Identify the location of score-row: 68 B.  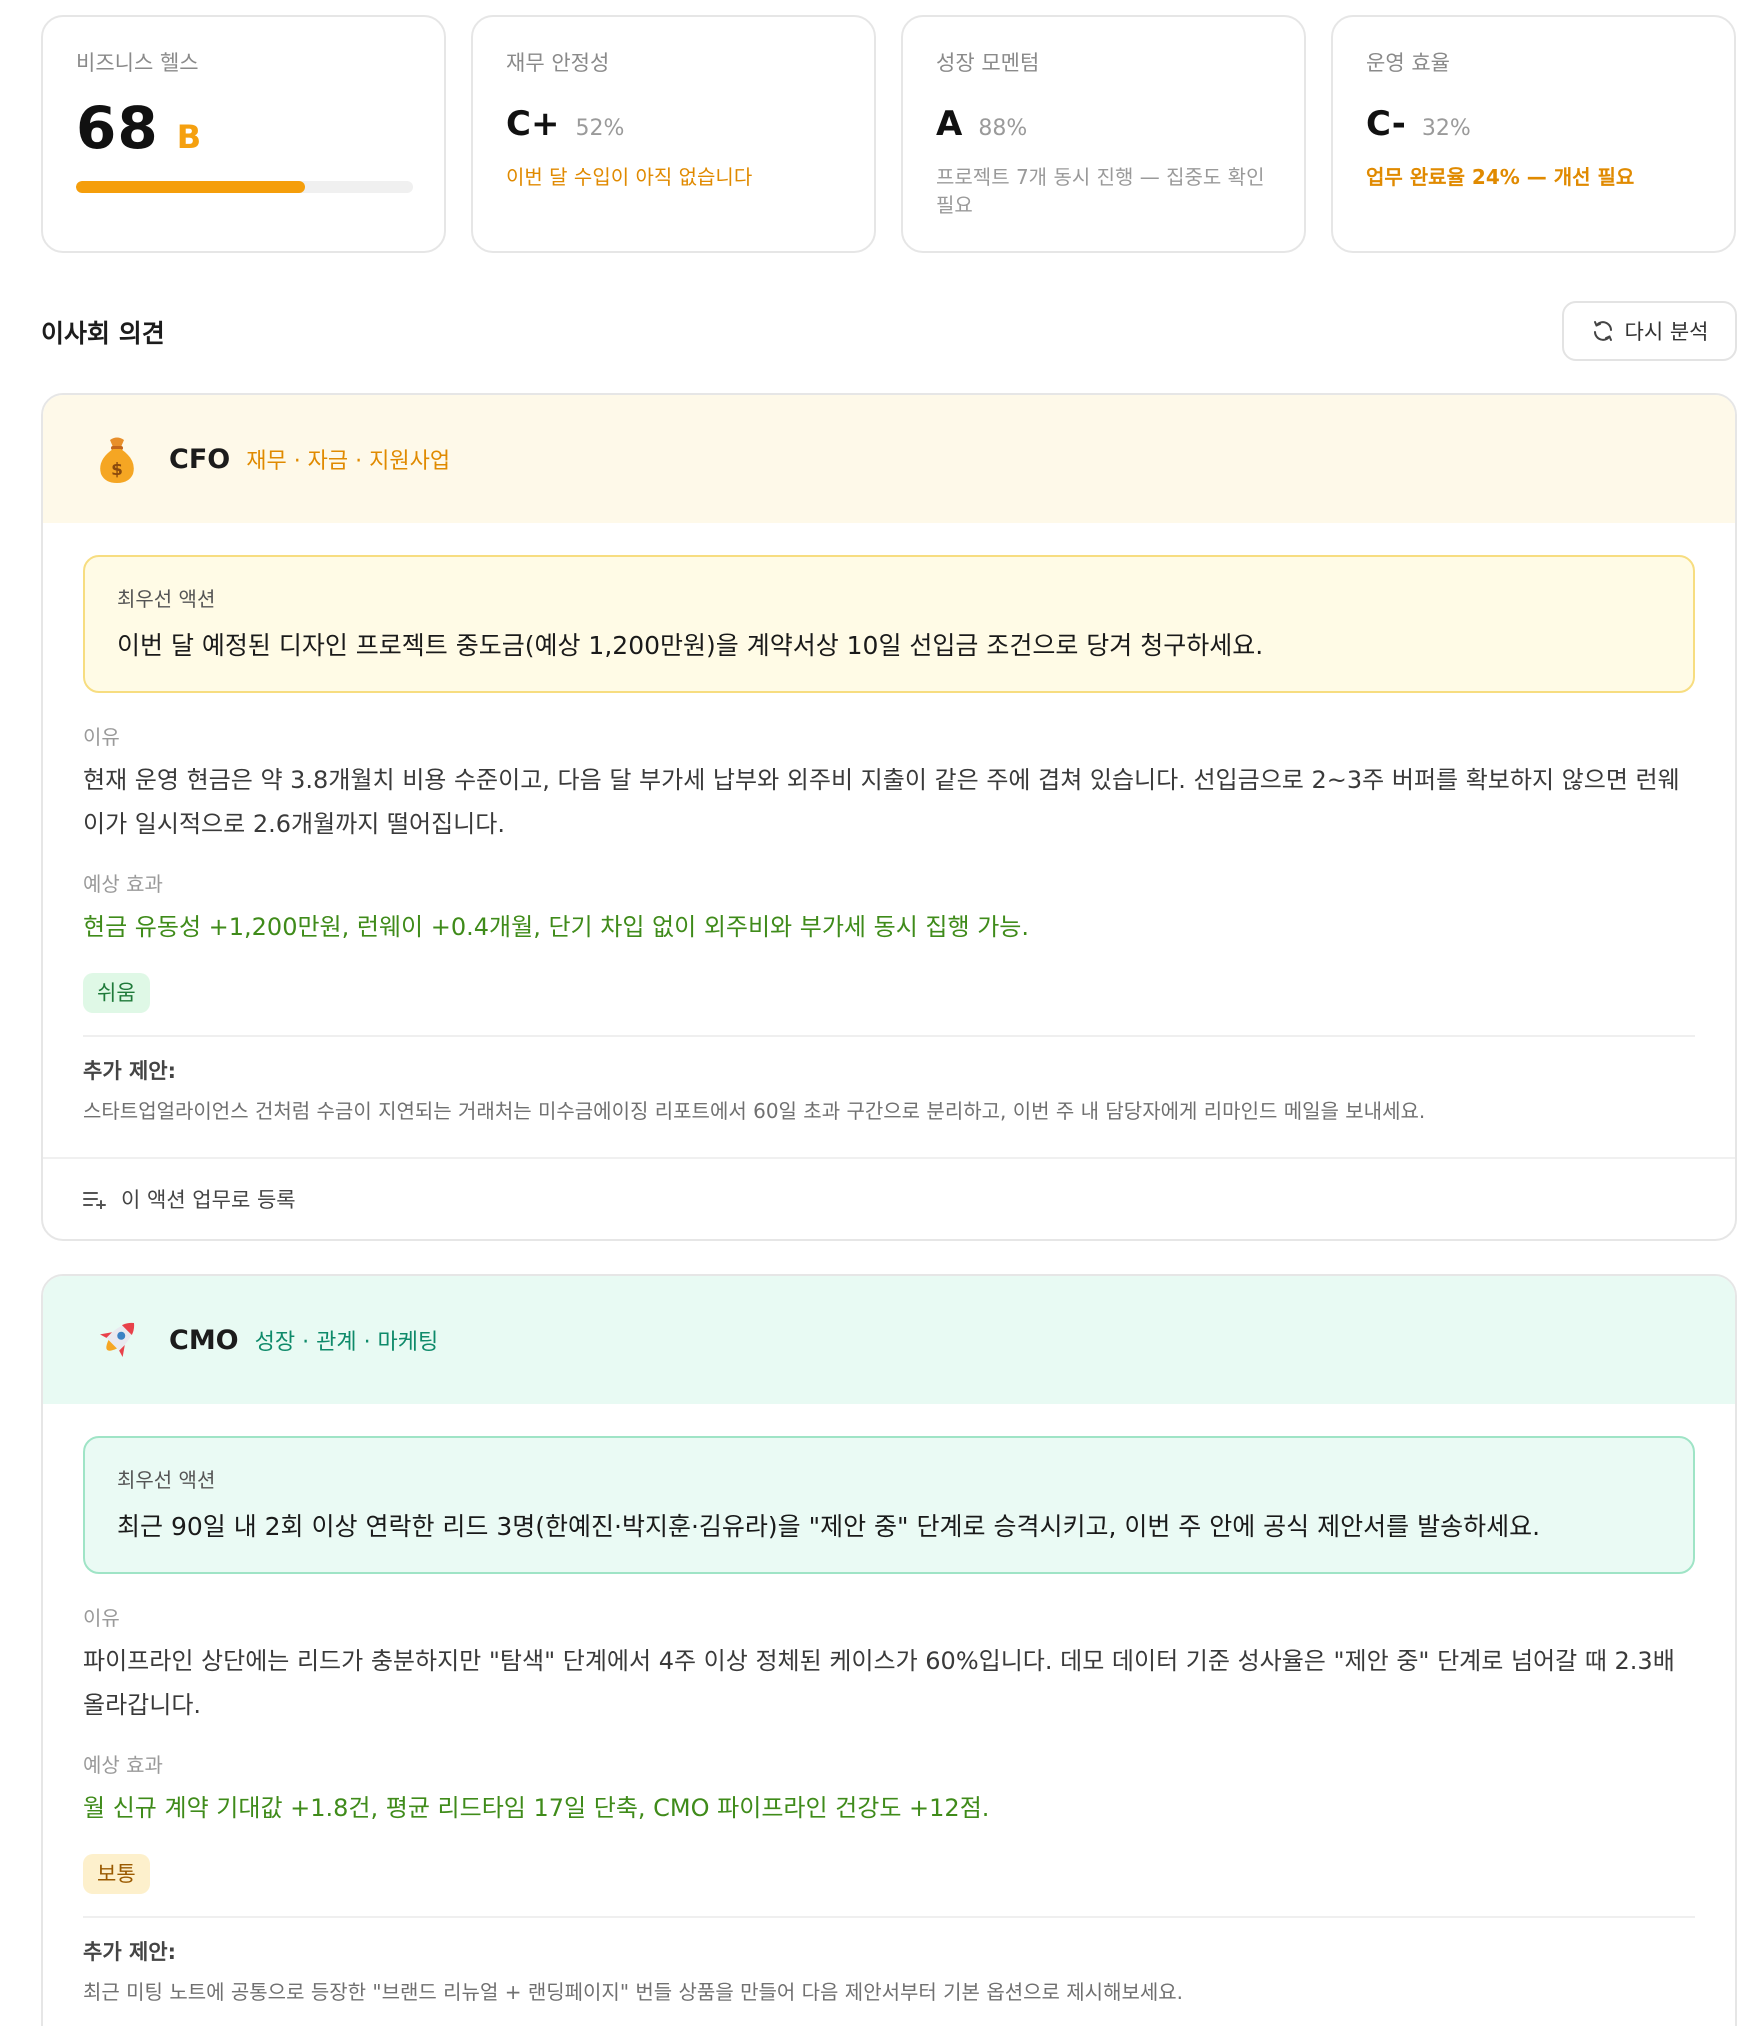
(243, 128).